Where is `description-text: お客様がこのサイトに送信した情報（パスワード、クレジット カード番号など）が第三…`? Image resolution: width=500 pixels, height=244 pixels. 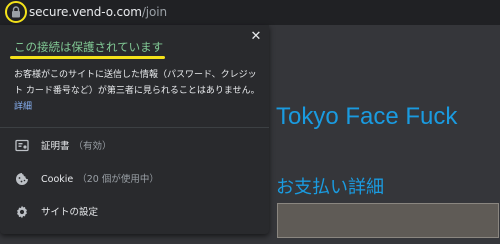
description-text: お客様がこのサイトに送信した情報（パスワード、クレジット カード番号など）が第三… is located at coordinates (137, 83).